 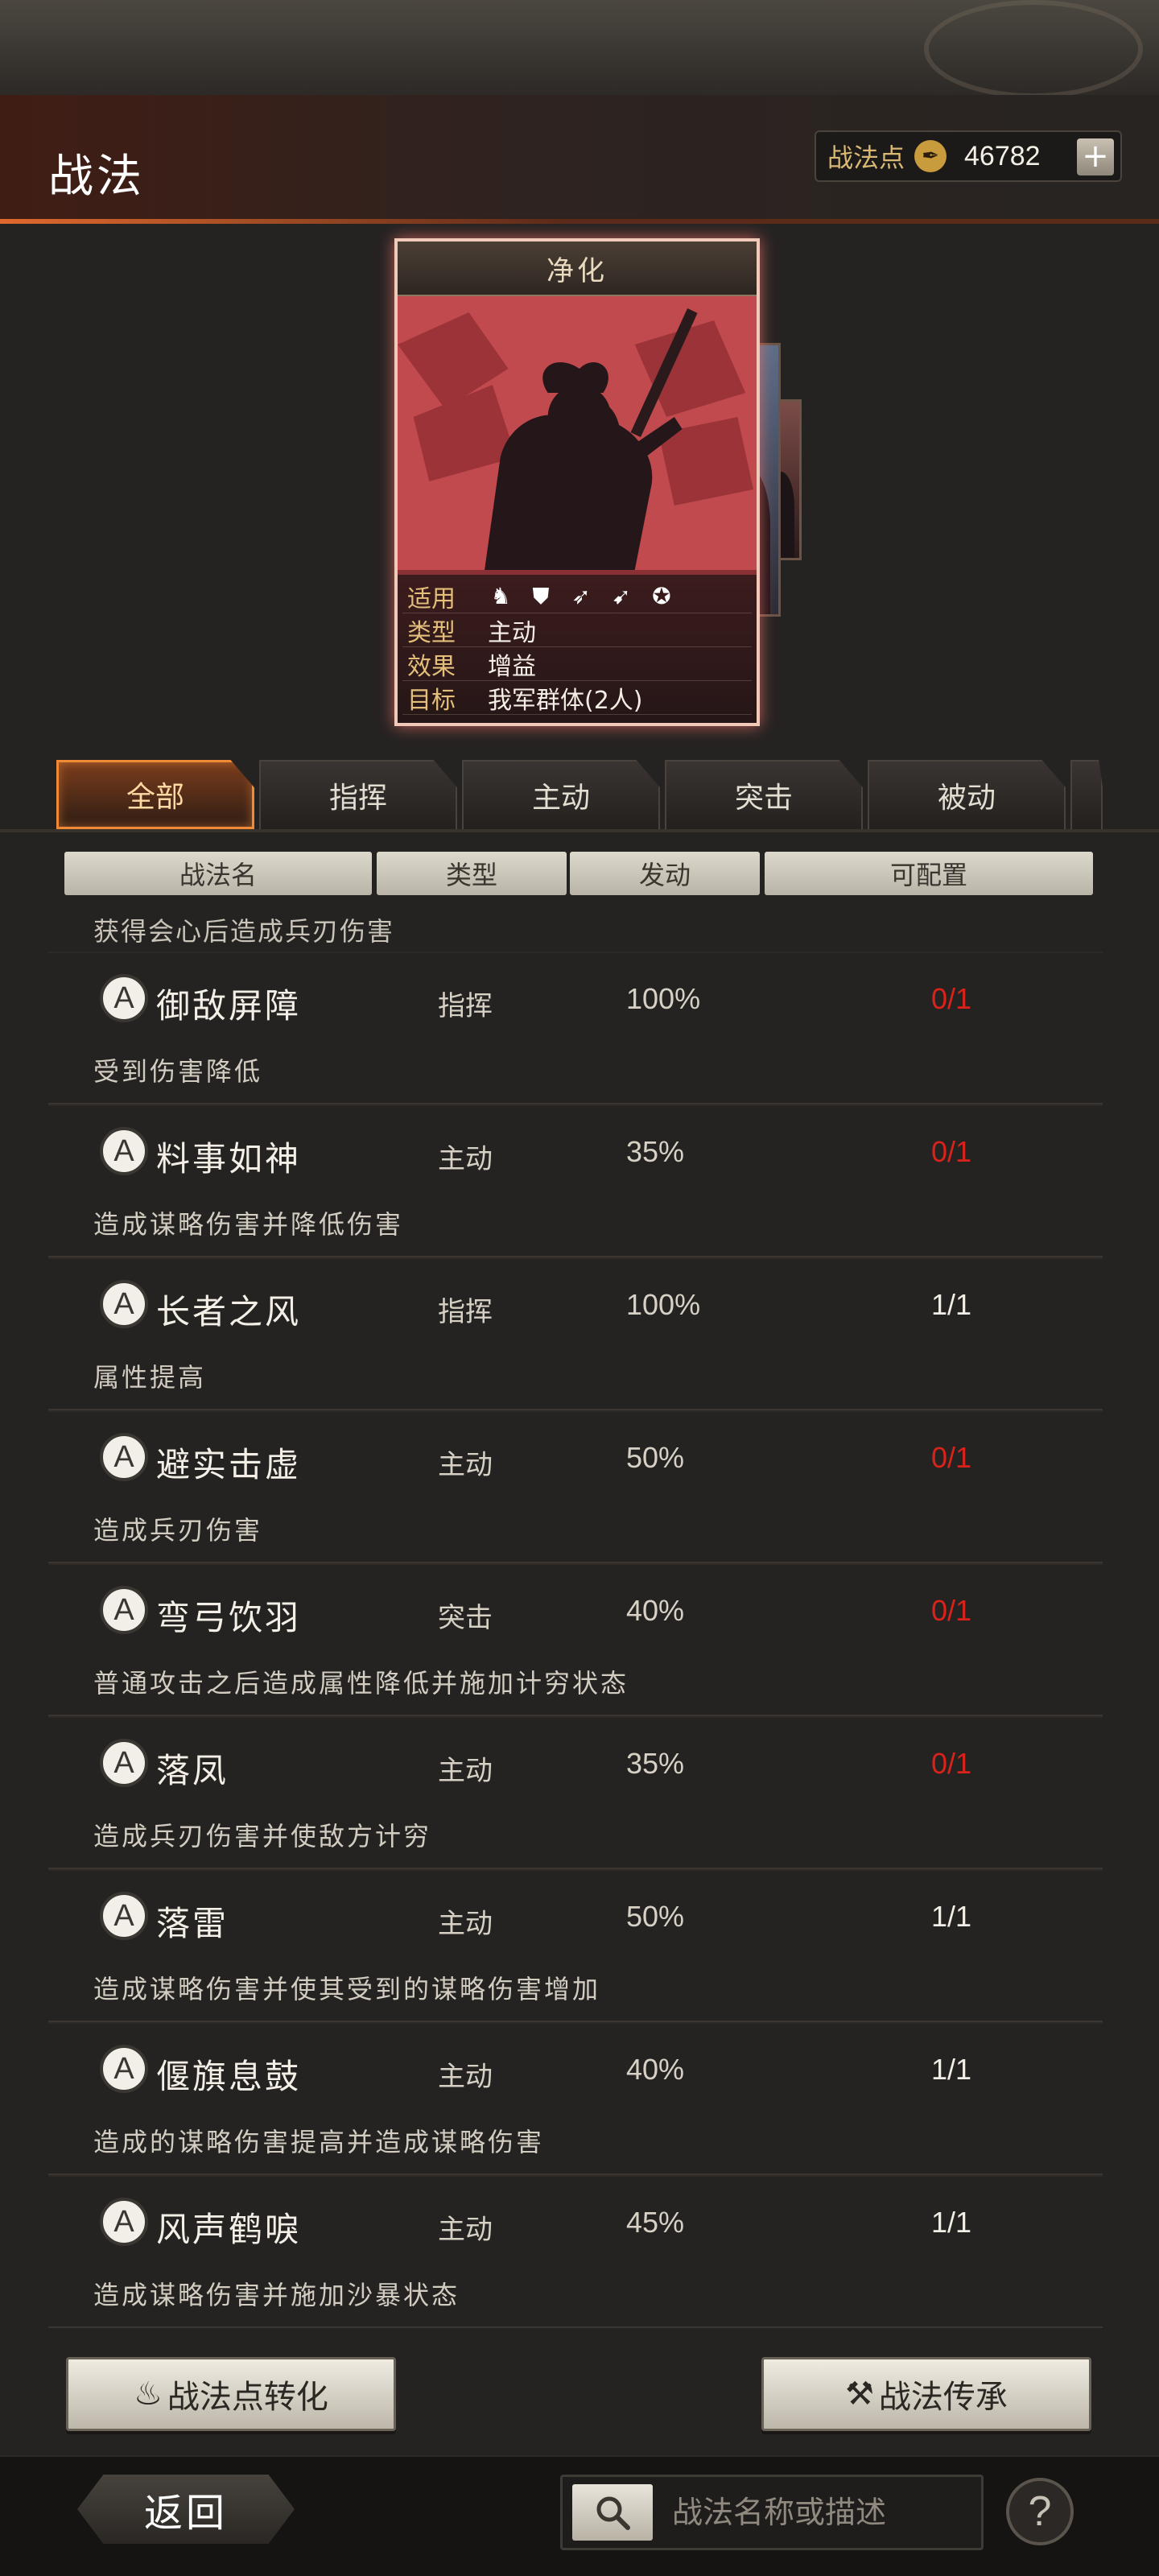 What do you see at coordinates (178, 1071) in the screenshot?
I see `tactic-description: 受到伤害降低` at bounding box center [178, 1071].